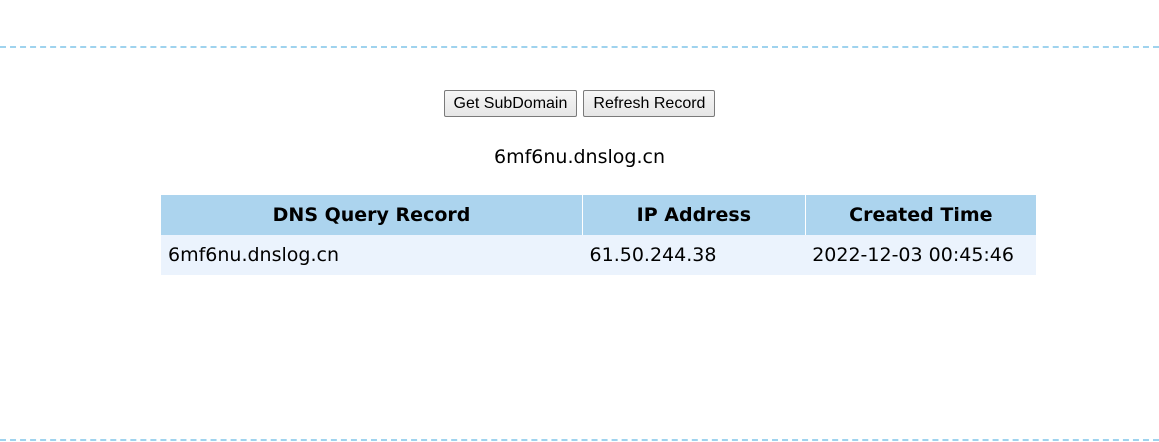 The height and width of the screenshot is (442, 1159). Describe the element at coordinates (579, 47) in the screenshot. I see `top-dashed-divider` at that location.